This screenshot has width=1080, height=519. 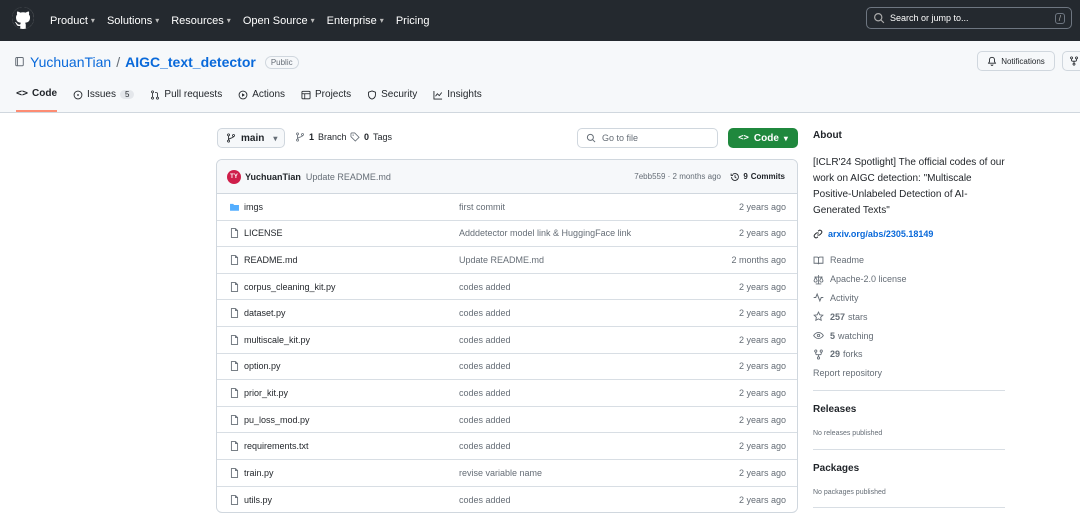 I want to click on readme-link: Readme, so click(x=909, y=260).